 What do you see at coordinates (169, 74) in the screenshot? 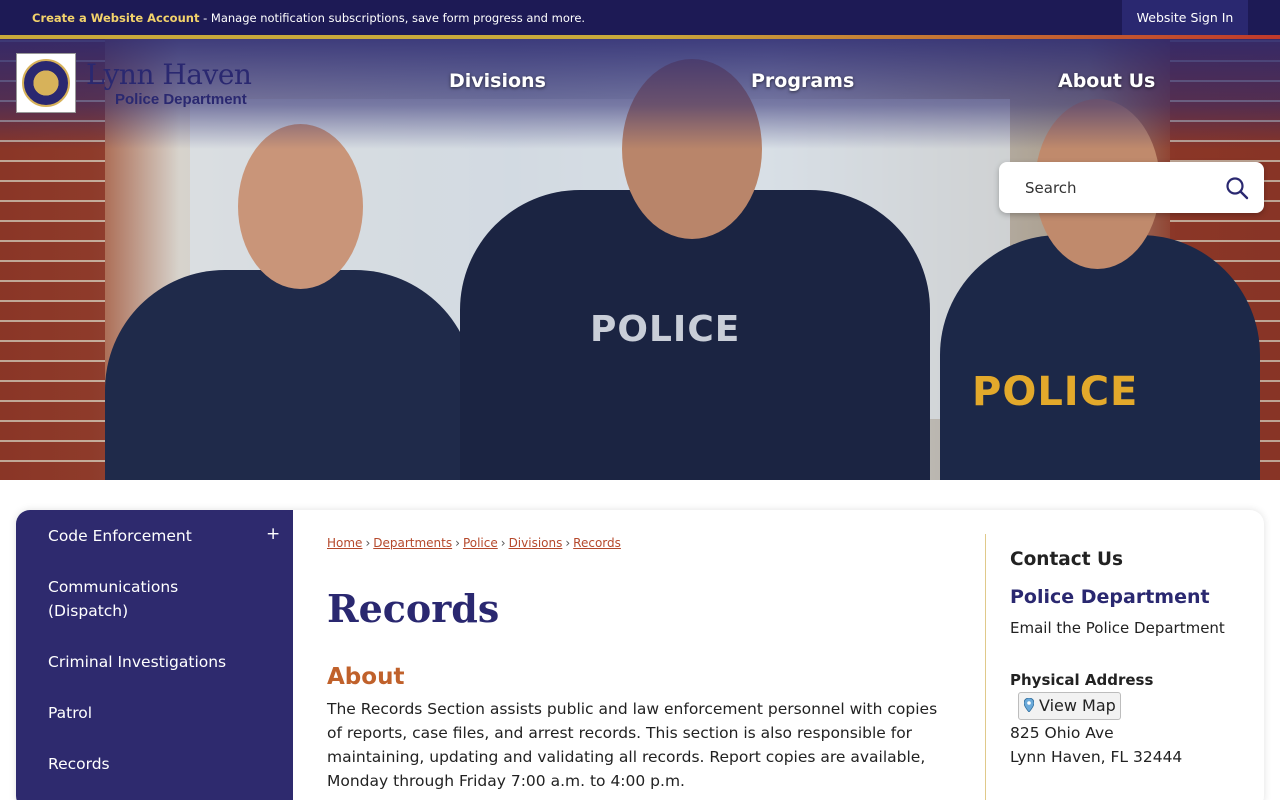
I see `logo-title: Lynn Haven` at bounding box center [169, 74].